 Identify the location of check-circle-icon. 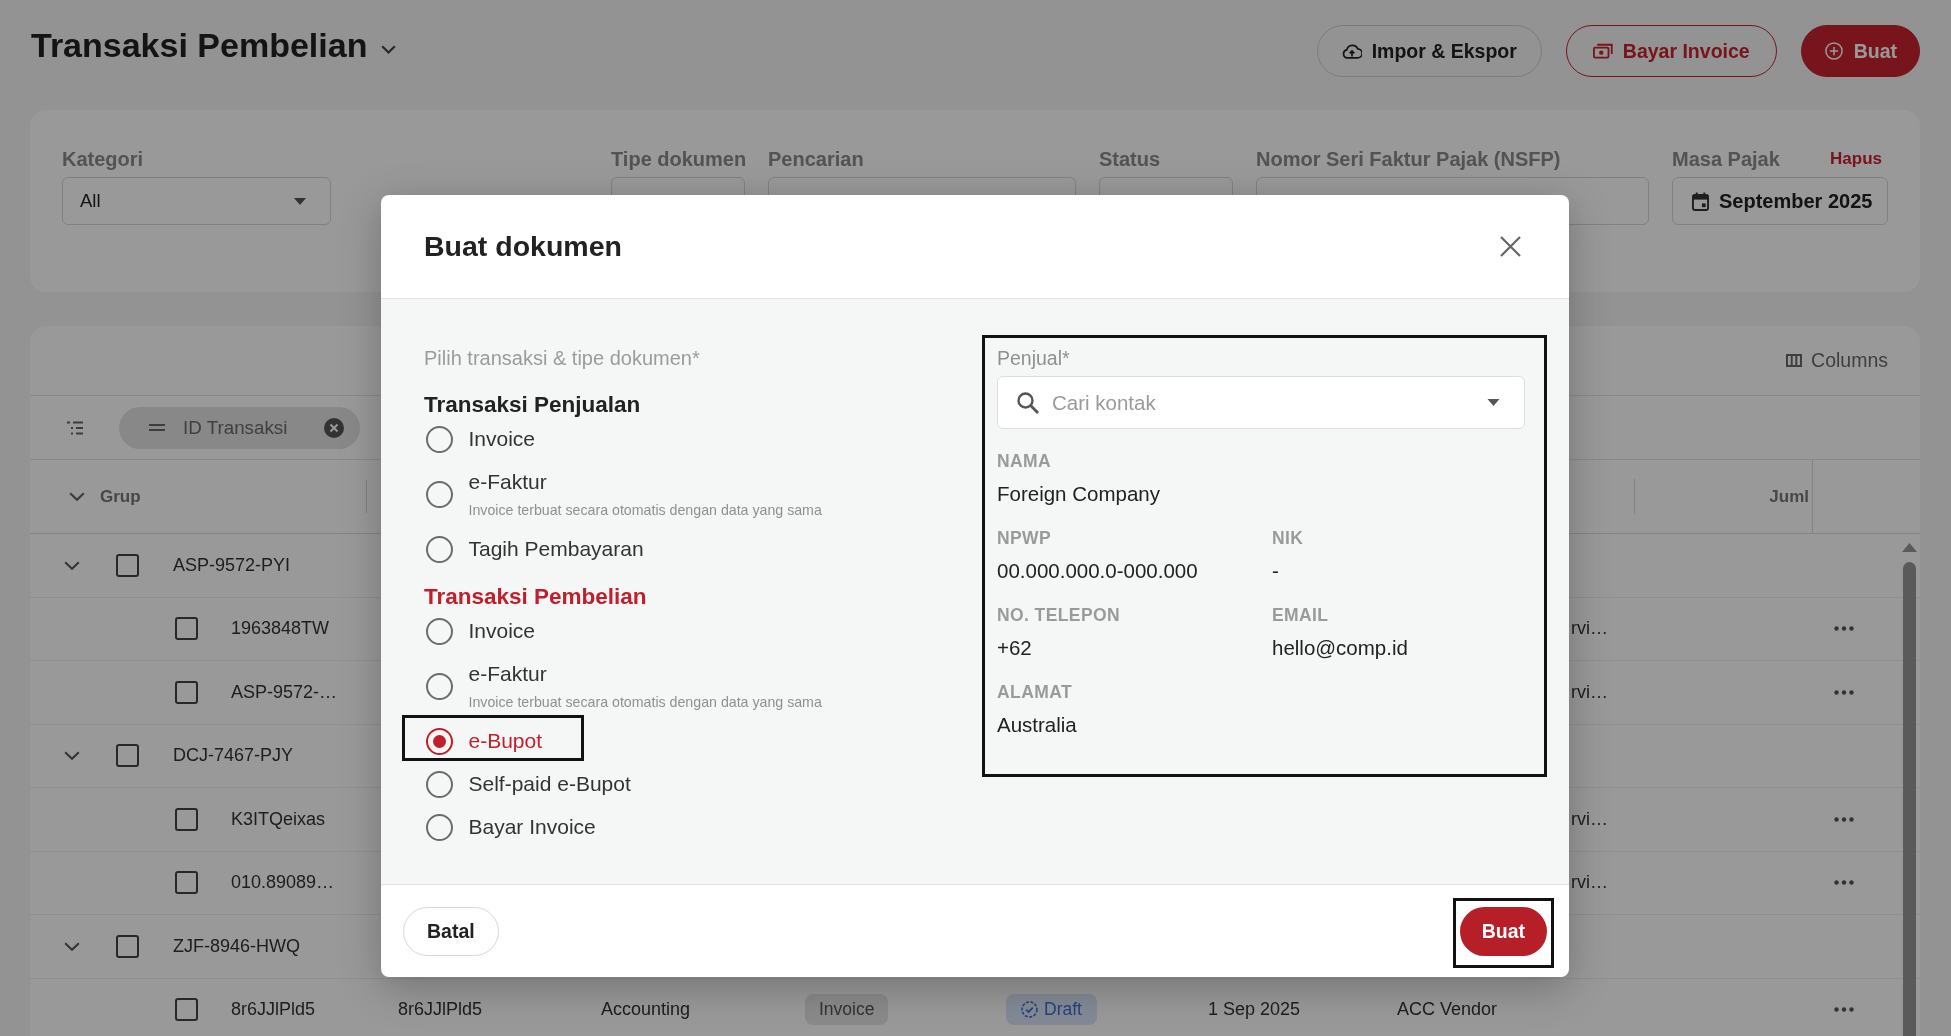
(1029, 1010).